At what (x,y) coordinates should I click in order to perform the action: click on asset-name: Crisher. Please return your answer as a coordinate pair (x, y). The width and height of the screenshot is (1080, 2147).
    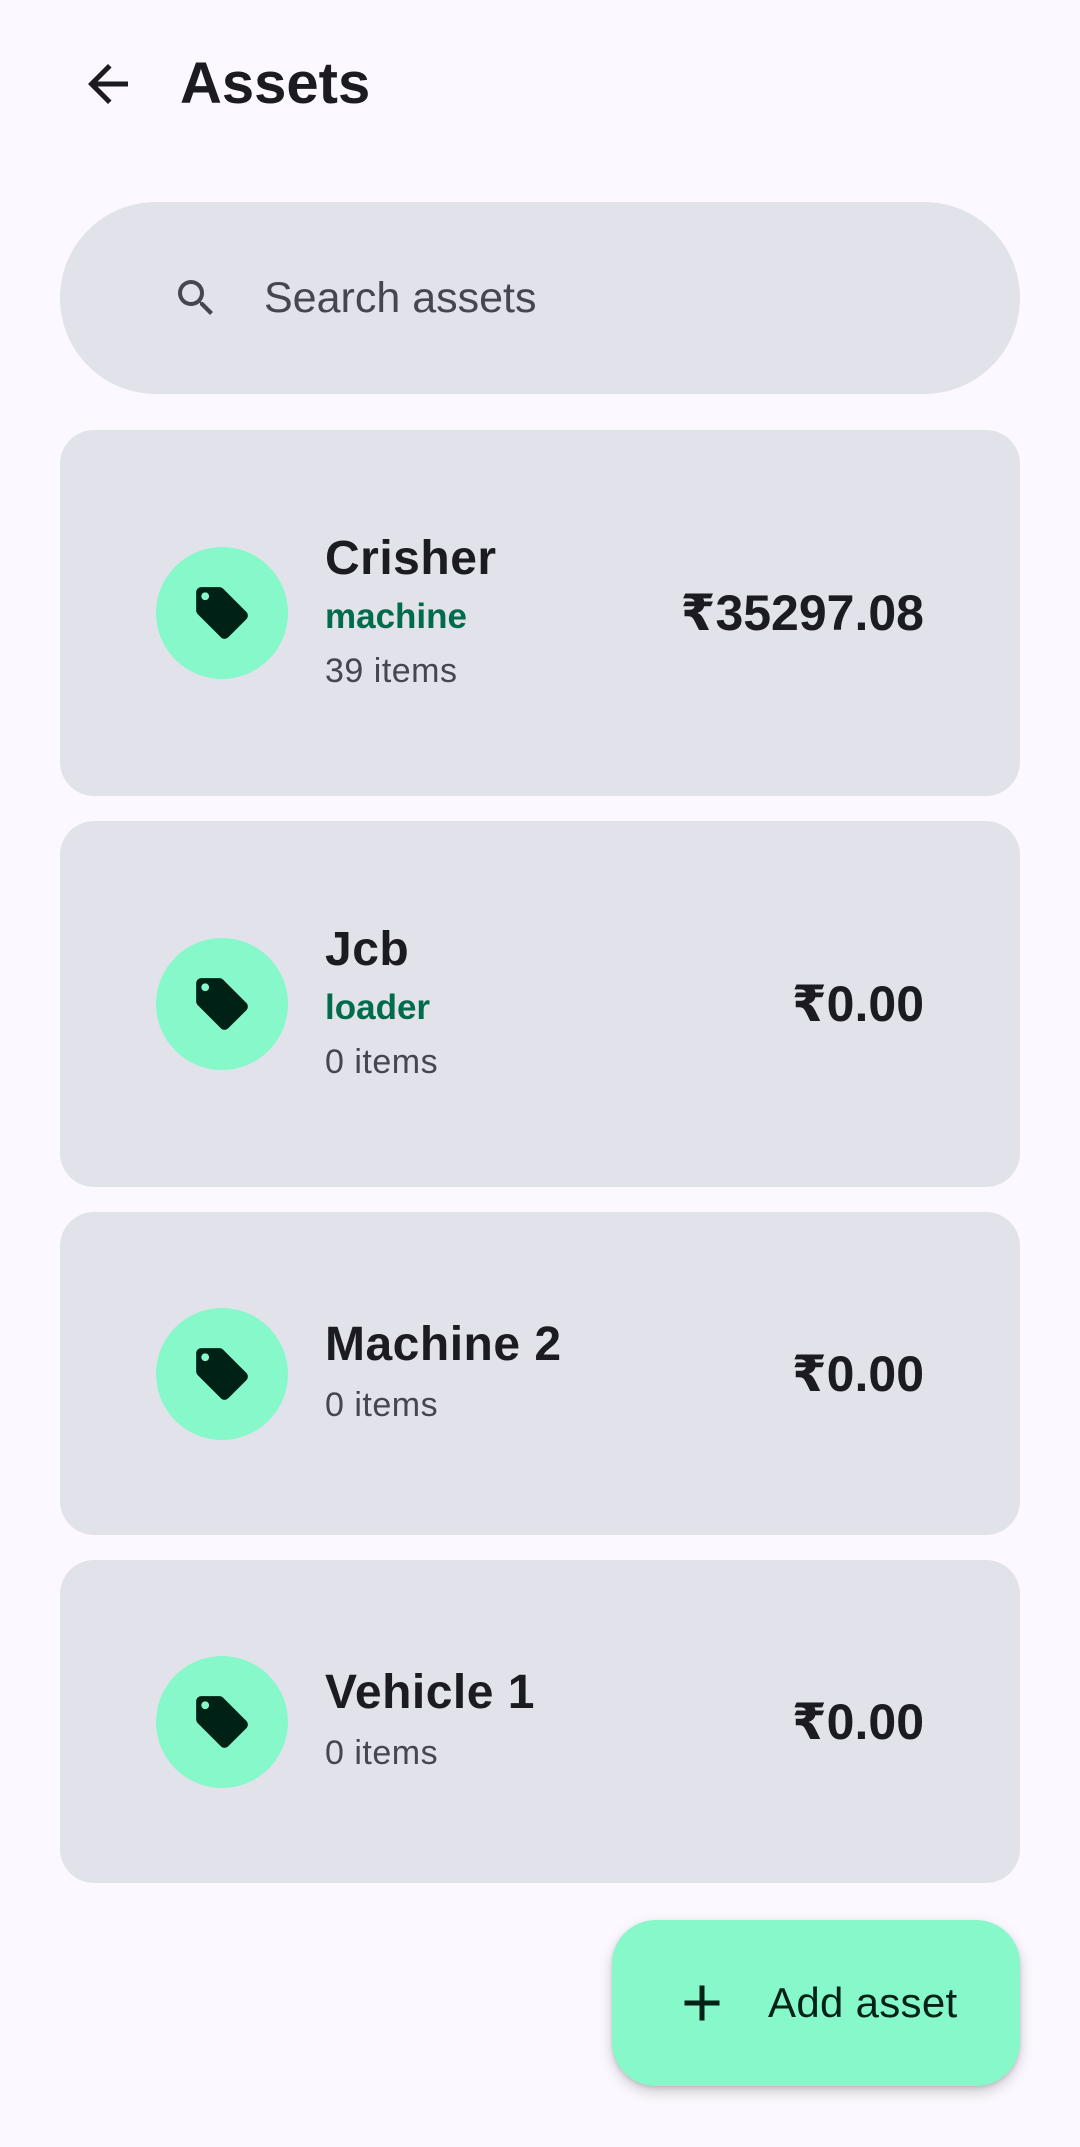
    Looking at the image, I should click on (411, 558).